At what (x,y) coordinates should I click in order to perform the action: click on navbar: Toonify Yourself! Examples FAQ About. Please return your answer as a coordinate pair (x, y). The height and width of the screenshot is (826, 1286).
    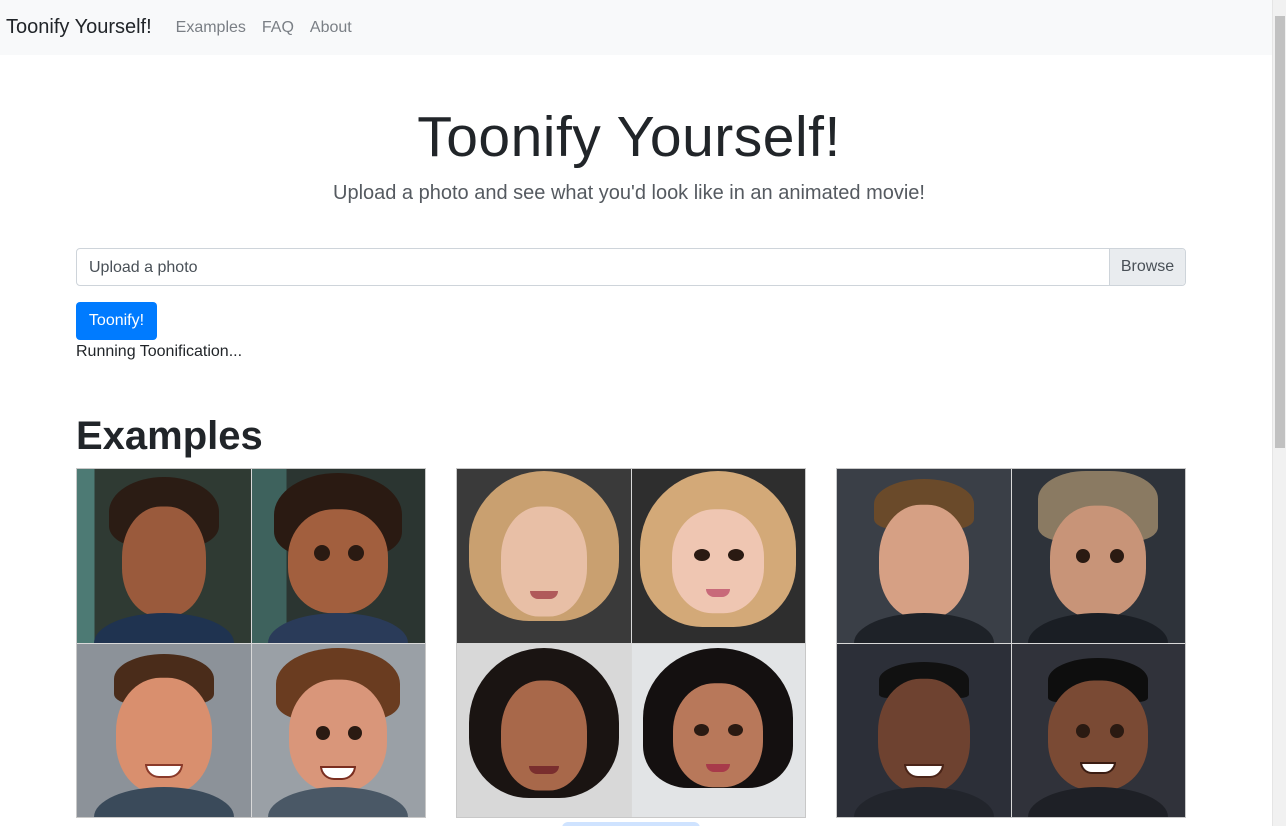
    Looking at the image, I should click on (636, 27).